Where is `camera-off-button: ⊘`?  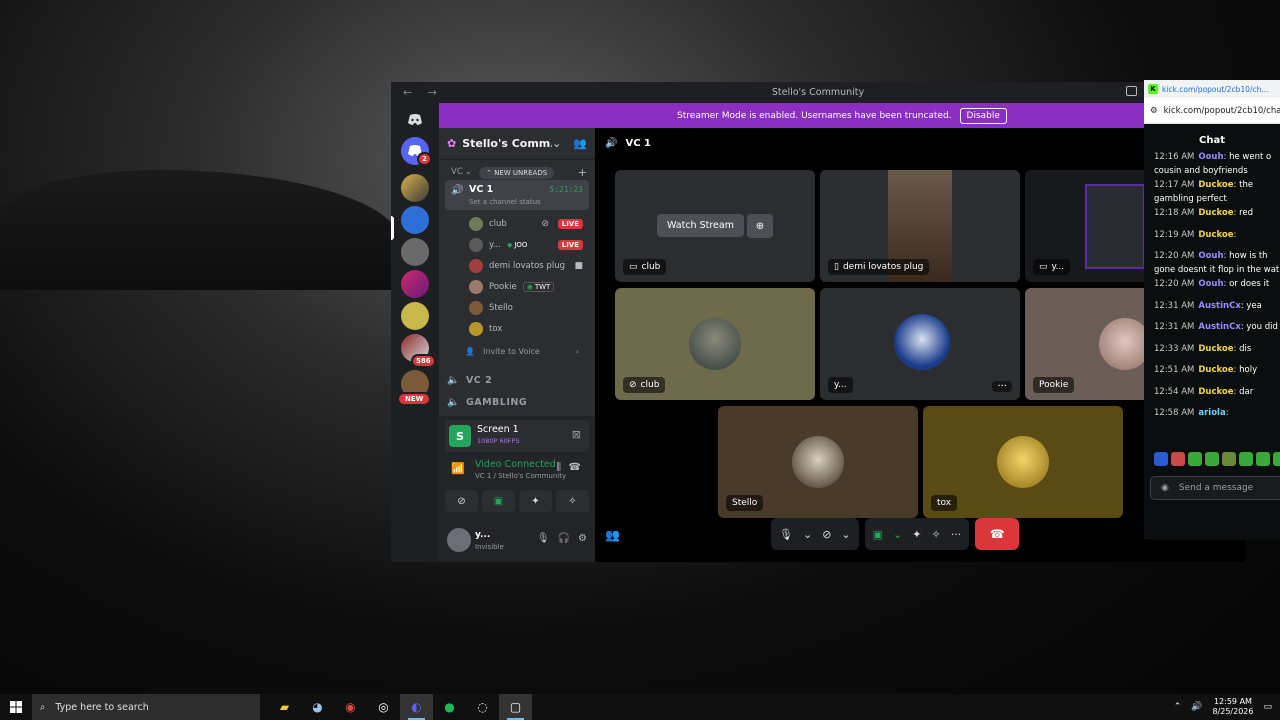
camera-off-button: ⊘ is located at coordinates (461, 501).